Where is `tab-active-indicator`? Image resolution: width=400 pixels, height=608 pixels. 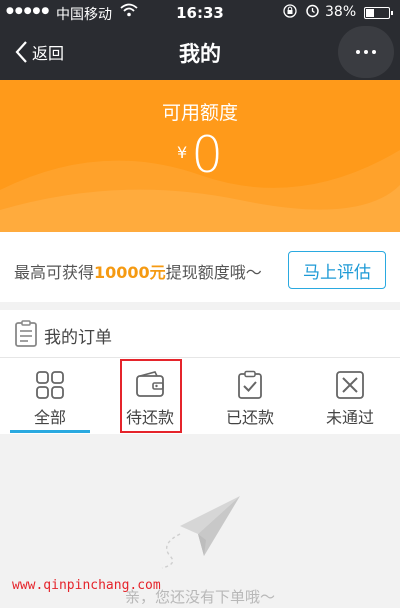
tab-active-indicator is located at coordinates (50, 431).